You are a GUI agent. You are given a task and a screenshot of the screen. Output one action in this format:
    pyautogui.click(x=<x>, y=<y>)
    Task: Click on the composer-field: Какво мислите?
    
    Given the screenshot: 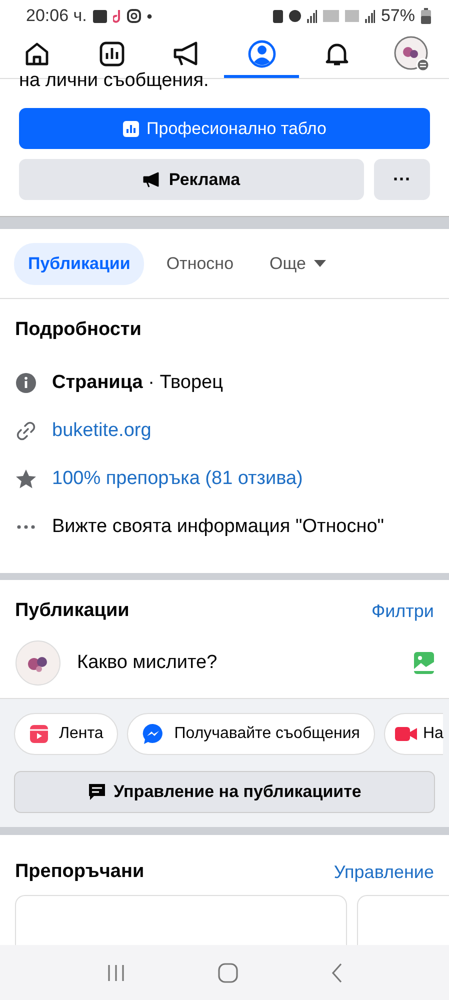 What is the action you would take?
    pyautogui.click(x=237, y=663)
    